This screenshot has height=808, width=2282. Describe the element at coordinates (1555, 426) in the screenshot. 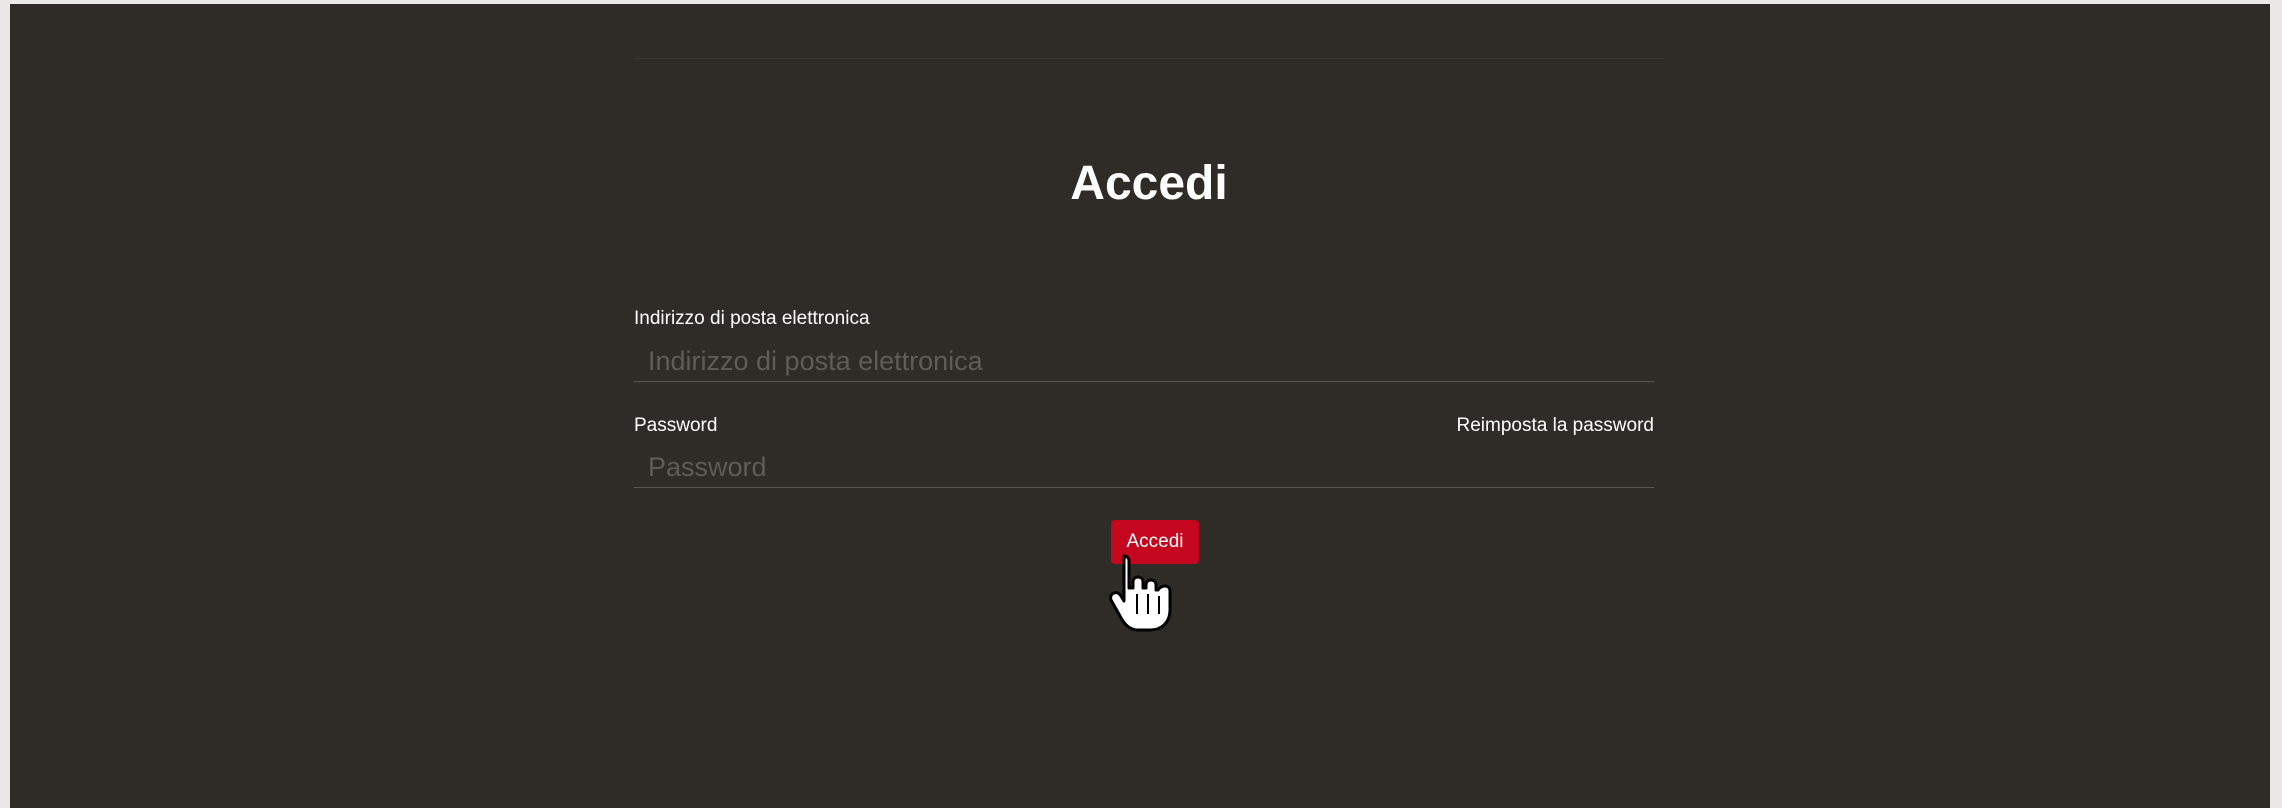

I see `reset-password-link: Reimposta la password` at that location.